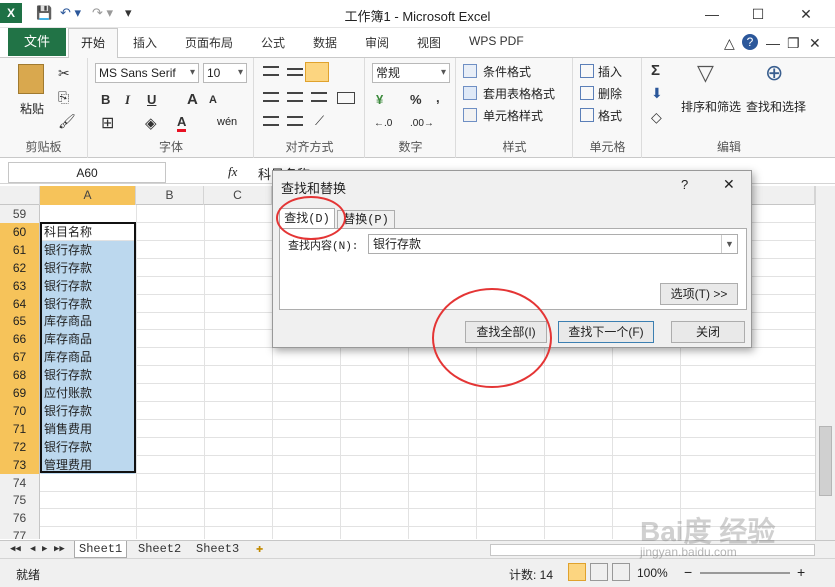 The width and height of the screenshot is (835, 587). I want to click on percent-button: %, so click(416, 99).